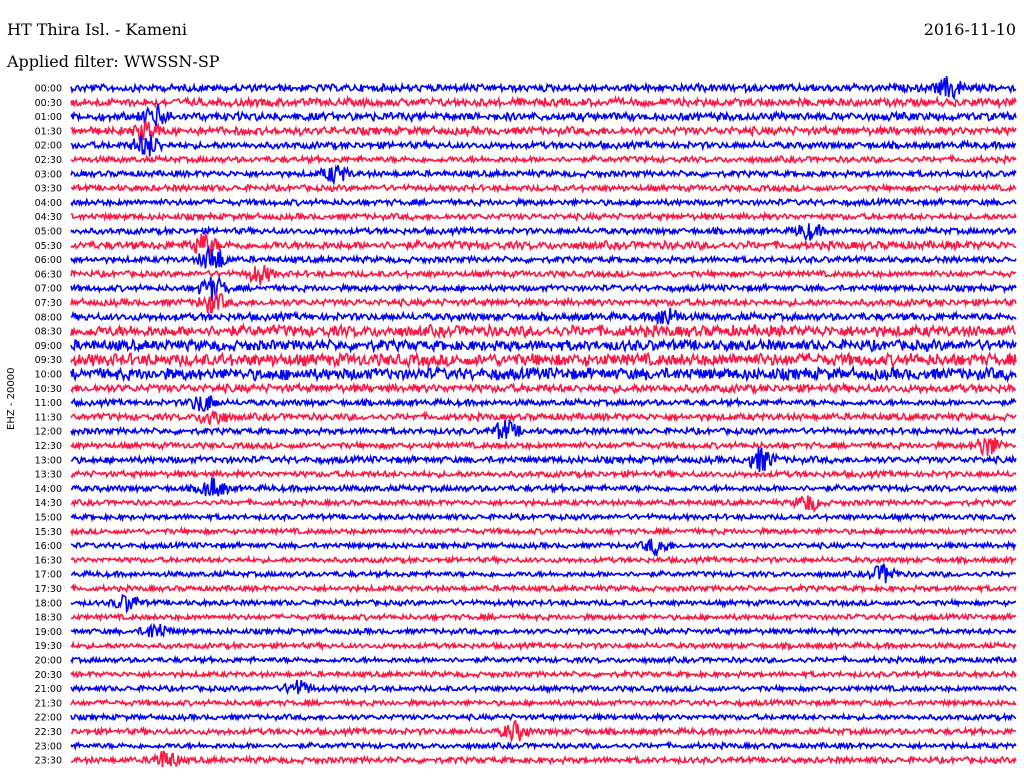  What do you see at coordinates (48, 189) in the screenshot?
I see `time-label: 03:30` at bounding box center [48, 189].